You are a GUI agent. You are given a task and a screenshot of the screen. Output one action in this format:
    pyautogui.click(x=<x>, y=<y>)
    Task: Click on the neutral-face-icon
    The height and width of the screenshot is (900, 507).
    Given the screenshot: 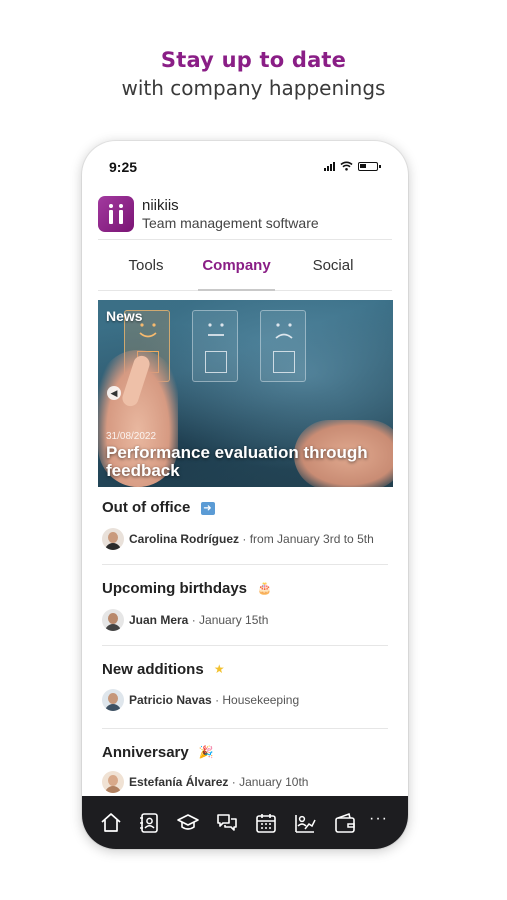 What is the action you would take?
    pyautogui.click(x=215, y=346)
    